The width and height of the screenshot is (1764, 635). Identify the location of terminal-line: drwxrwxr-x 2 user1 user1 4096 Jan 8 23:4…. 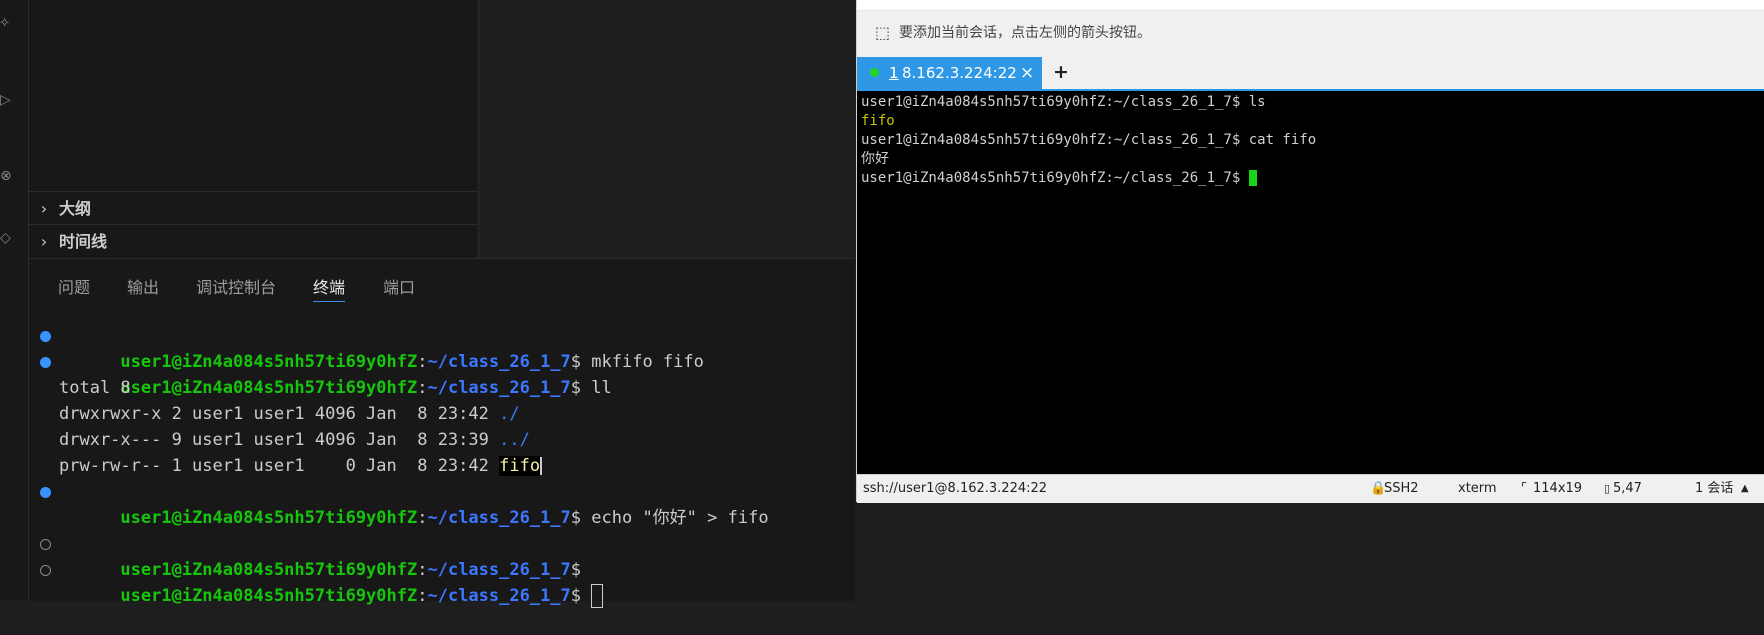
(289, 414).